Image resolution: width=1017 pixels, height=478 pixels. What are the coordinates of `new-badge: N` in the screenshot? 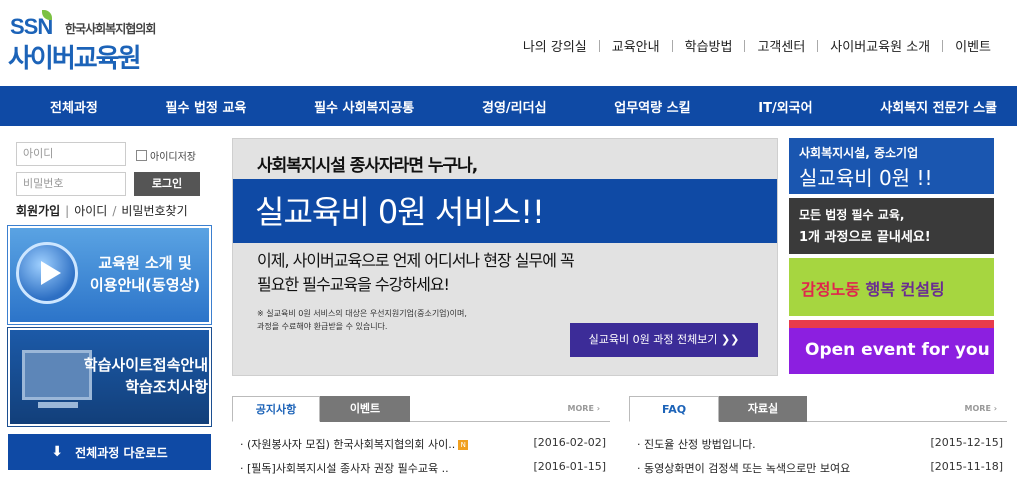 It's located at (463, 445).